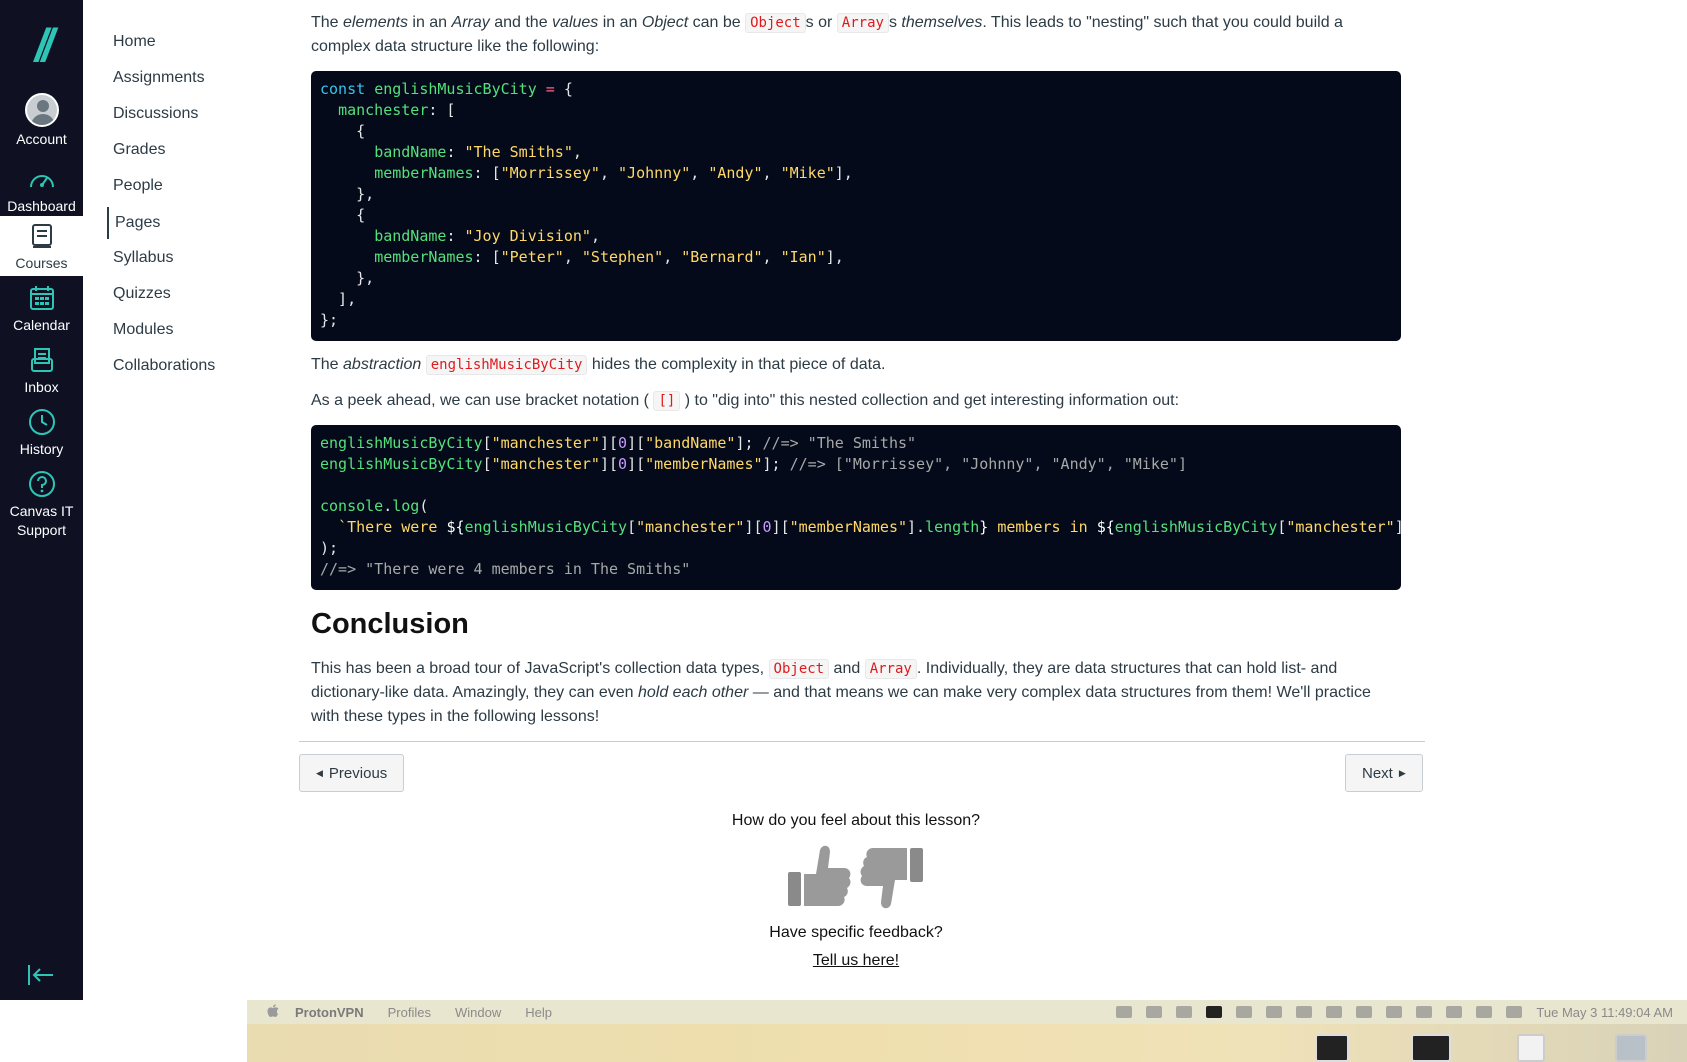  What do you see at coordinates (41, 374) in the screenshot?
I see `global-nav-inbox: Inbox` at bounding box center [41, 374].